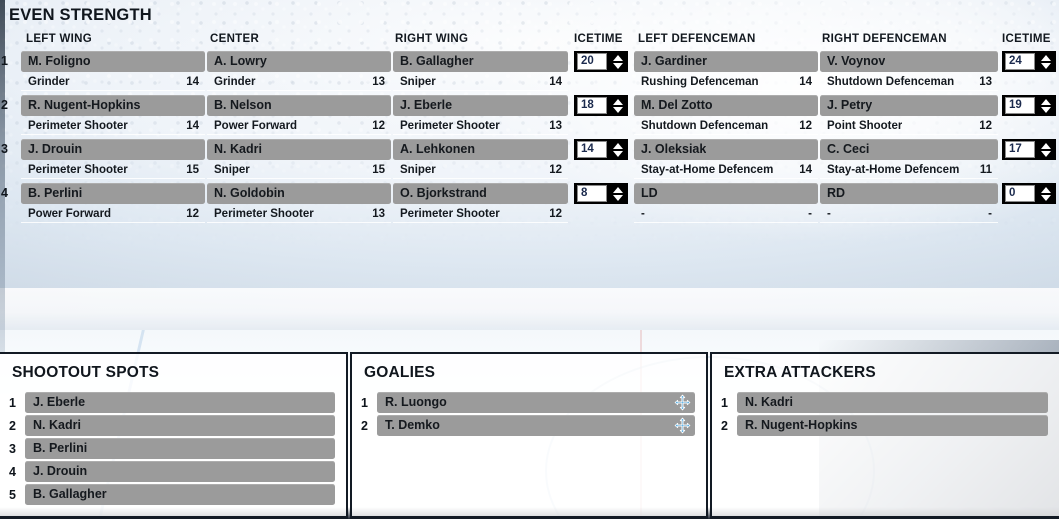  I want to click on shootout-slot-5: B. Gallagher, so click(180, 494).